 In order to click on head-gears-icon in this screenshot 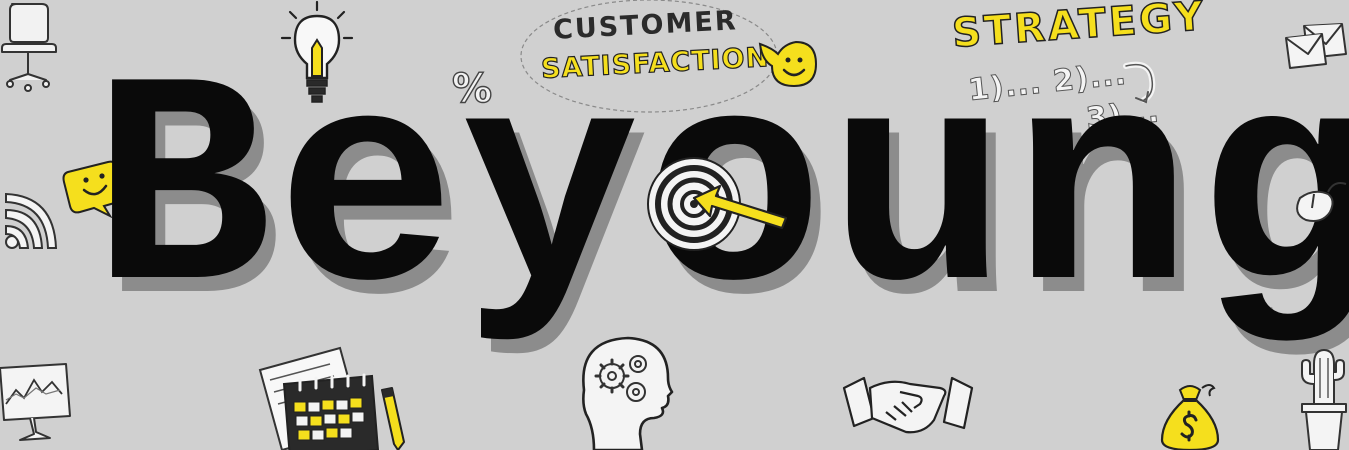, I will do `click(628, 393)`.